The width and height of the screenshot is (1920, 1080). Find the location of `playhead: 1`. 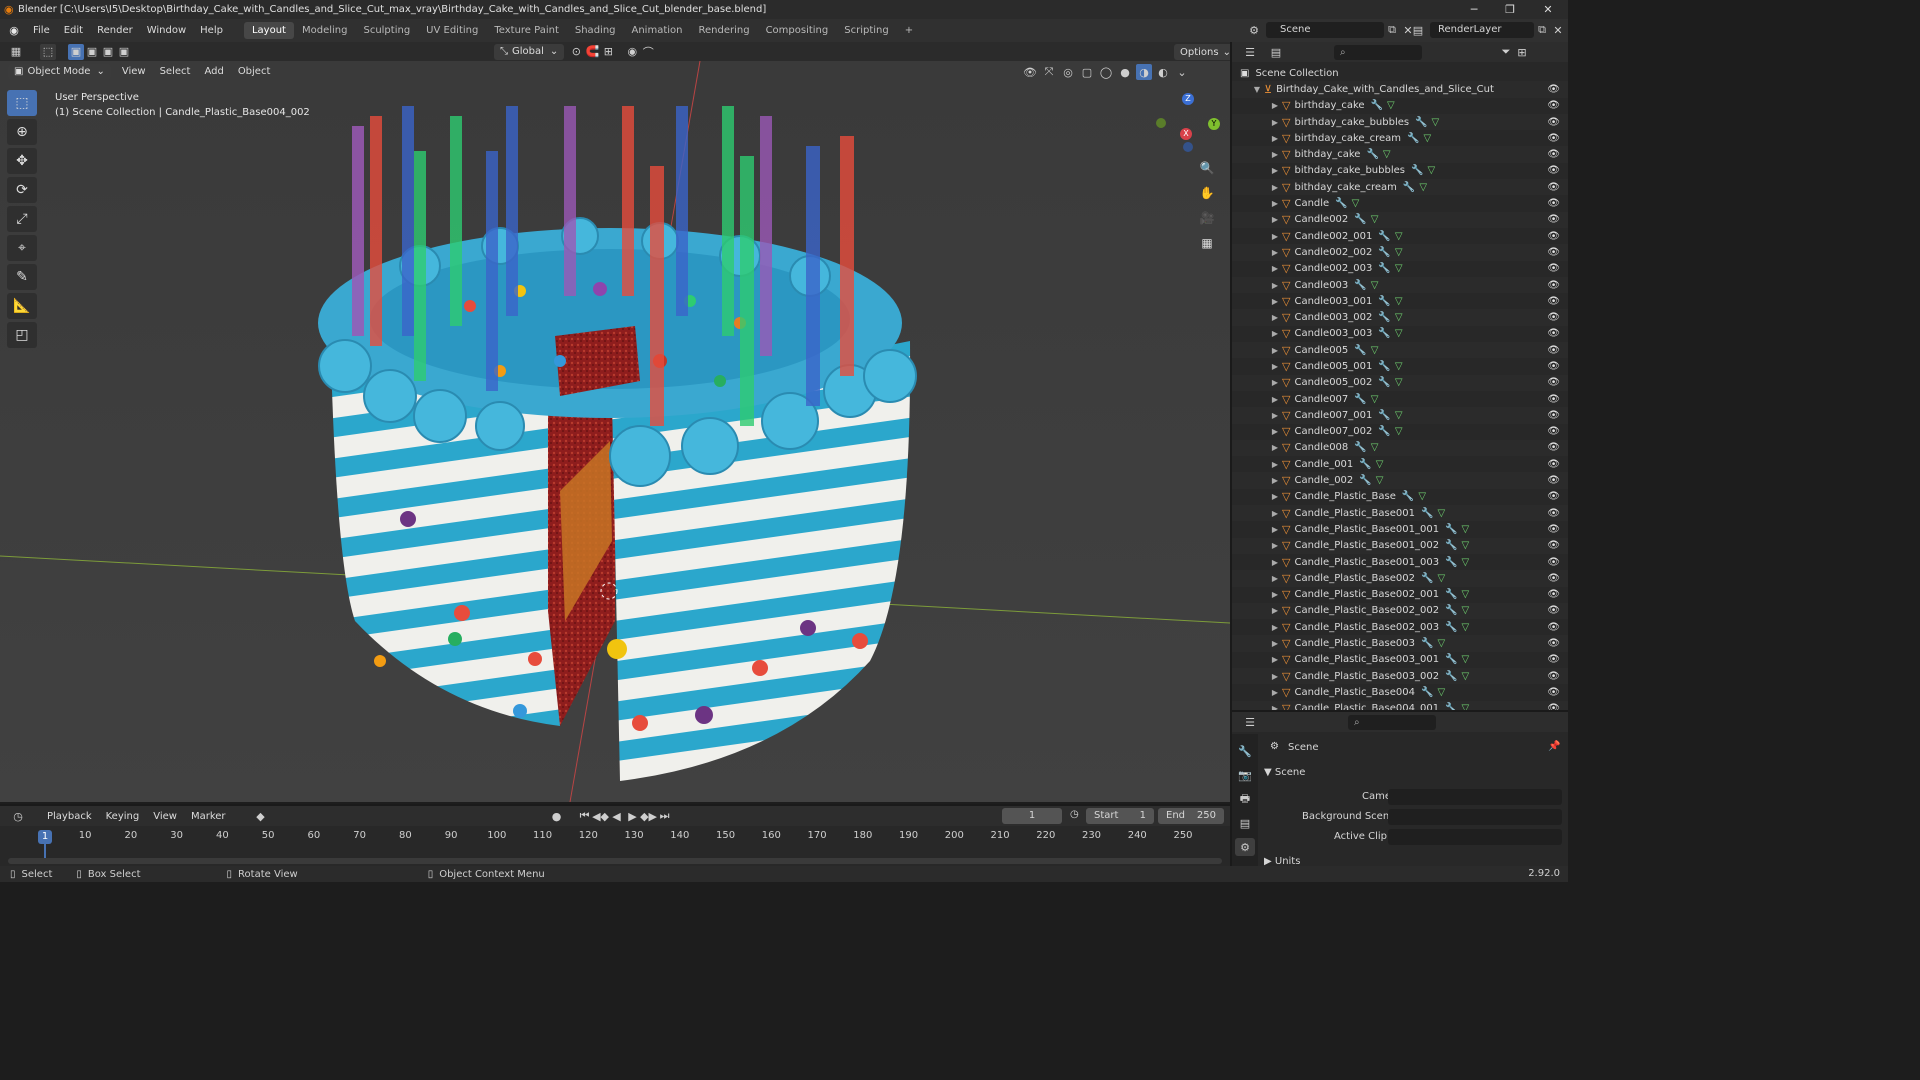

playhead: 1 is located at coordinates (45, 837).